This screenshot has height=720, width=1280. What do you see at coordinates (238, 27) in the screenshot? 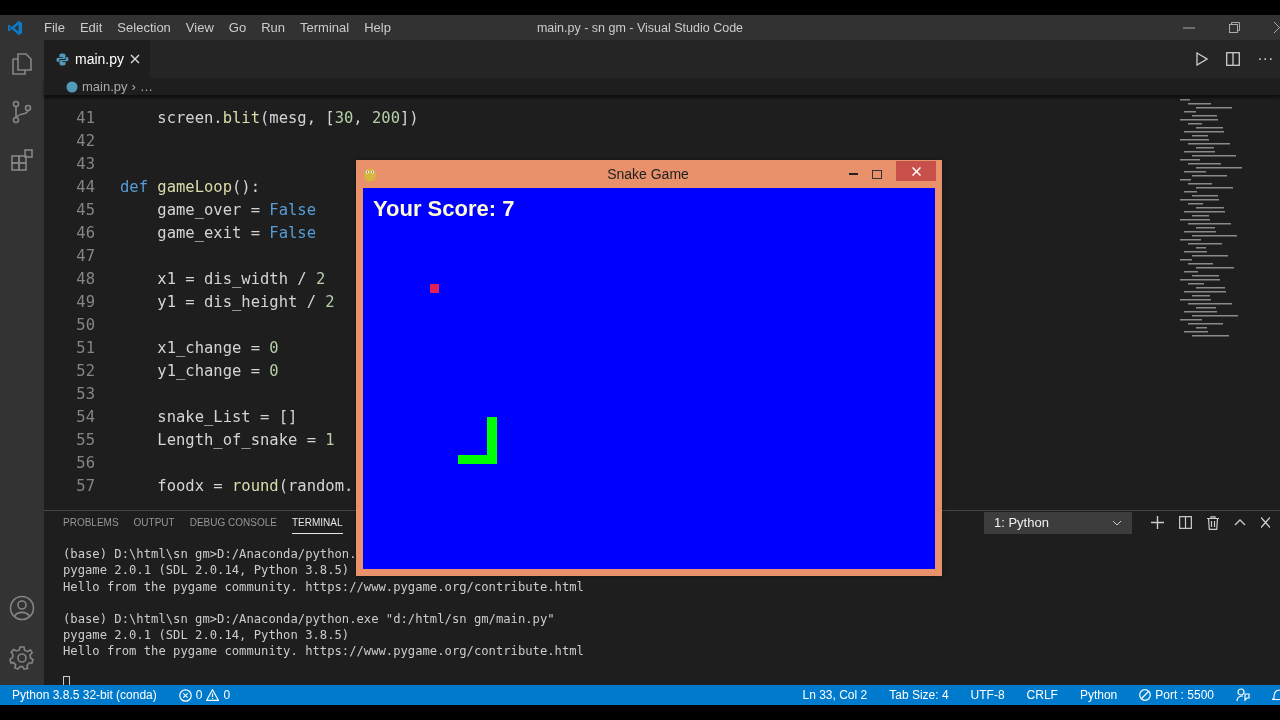
I see `menu-item: Go` at bounding box center [238, 27].